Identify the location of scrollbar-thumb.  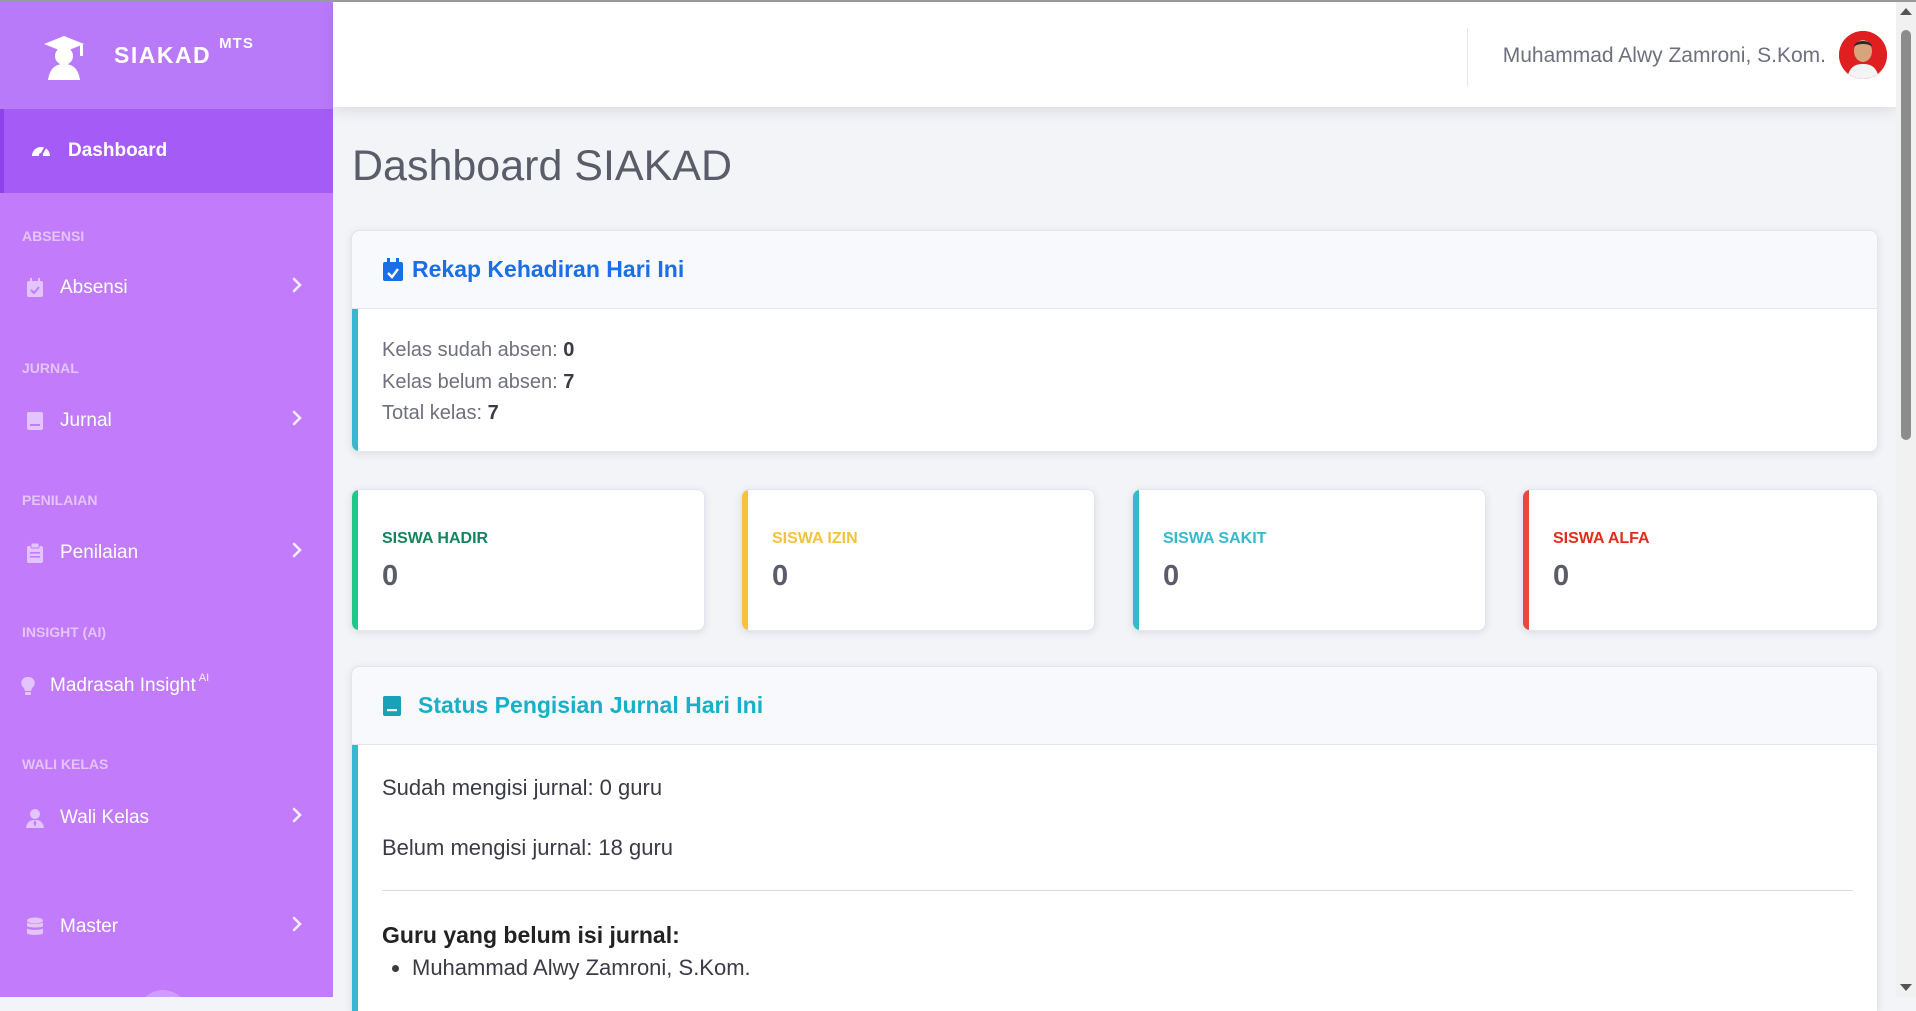
(1906, 235).